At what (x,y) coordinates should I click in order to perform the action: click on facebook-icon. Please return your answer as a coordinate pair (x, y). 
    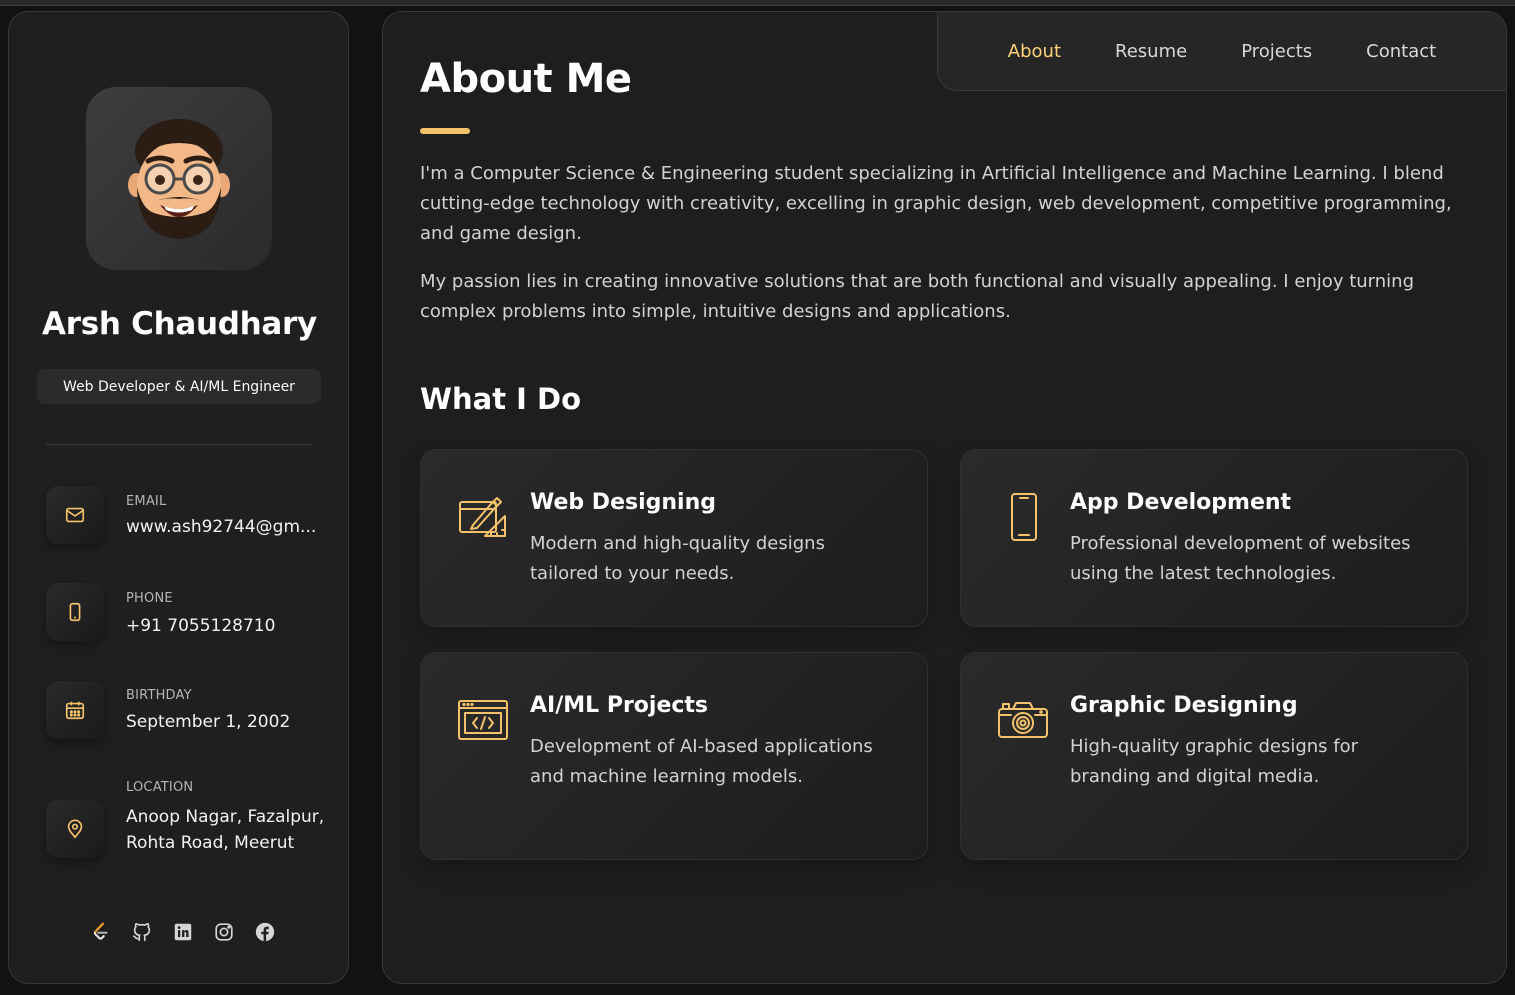
    Looking at the image, I should click on (265, 932).